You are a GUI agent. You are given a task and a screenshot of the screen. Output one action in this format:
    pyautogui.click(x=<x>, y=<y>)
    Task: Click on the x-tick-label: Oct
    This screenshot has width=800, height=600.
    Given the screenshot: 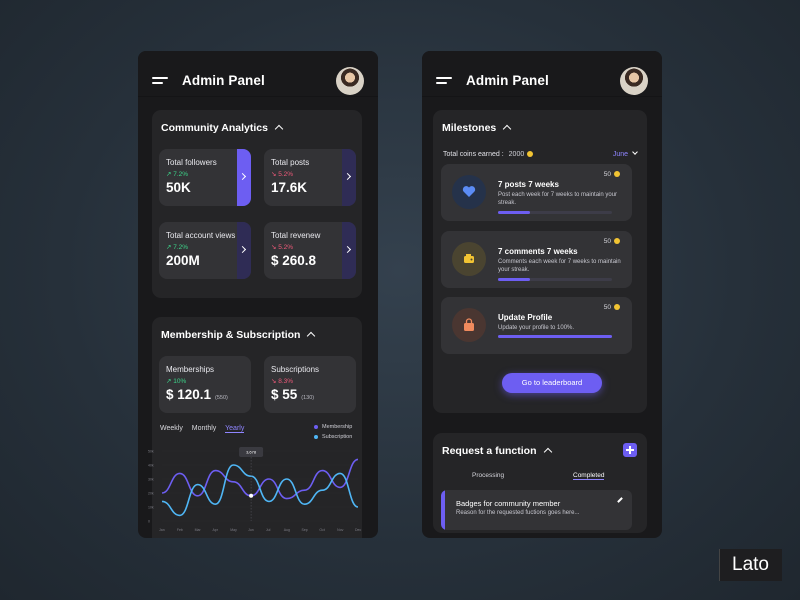 What is the action you would take?
    pyautogui.click(x=321, y=530)
    